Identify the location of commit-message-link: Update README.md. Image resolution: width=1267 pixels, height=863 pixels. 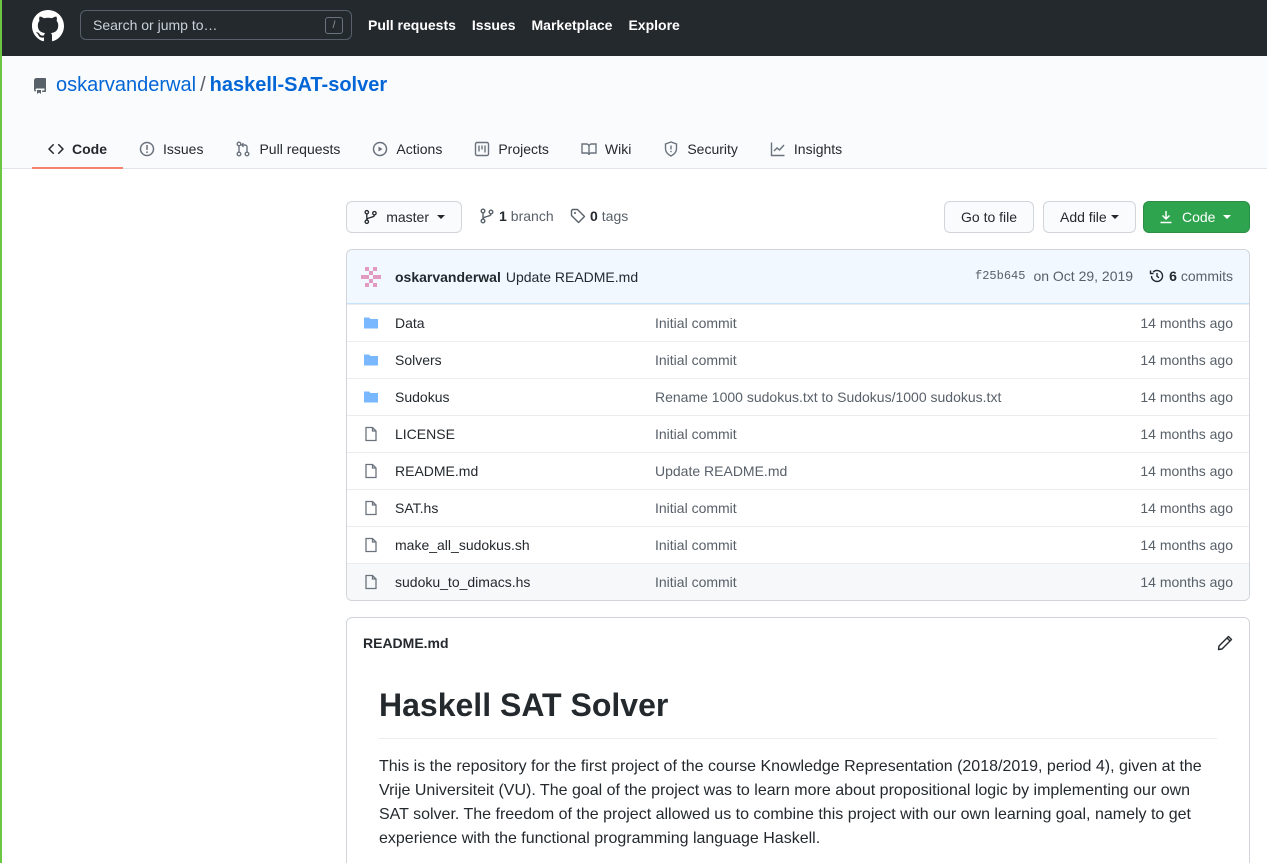
(572, 277).